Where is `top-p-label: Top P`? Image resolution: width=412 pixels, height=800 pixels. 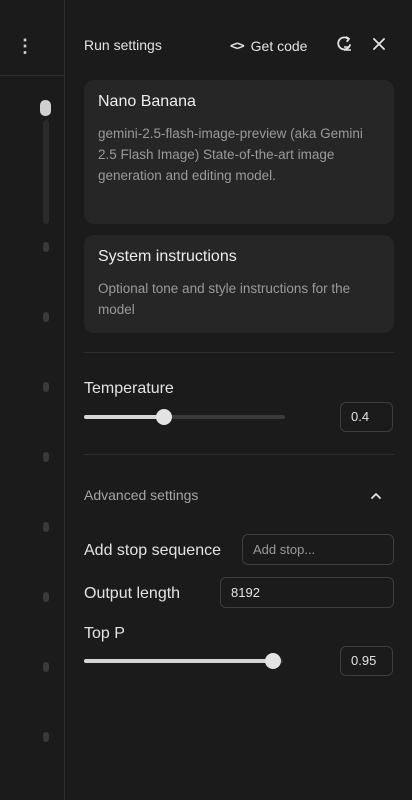
top-p-label: Top P is located at coordinates (104, 633).